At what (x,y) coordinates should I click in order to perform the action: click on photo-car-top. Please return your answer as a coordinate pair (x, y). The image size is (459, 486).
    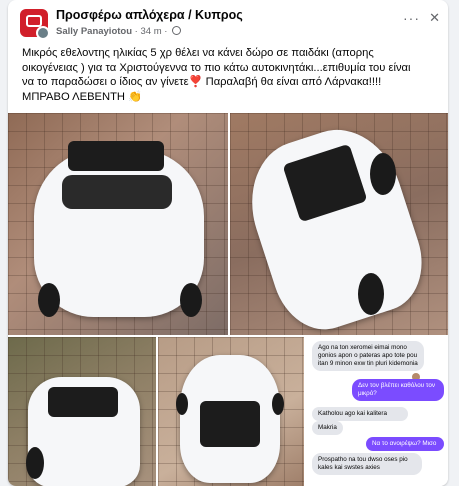
    Looking at the image, I should click on (231, 411).